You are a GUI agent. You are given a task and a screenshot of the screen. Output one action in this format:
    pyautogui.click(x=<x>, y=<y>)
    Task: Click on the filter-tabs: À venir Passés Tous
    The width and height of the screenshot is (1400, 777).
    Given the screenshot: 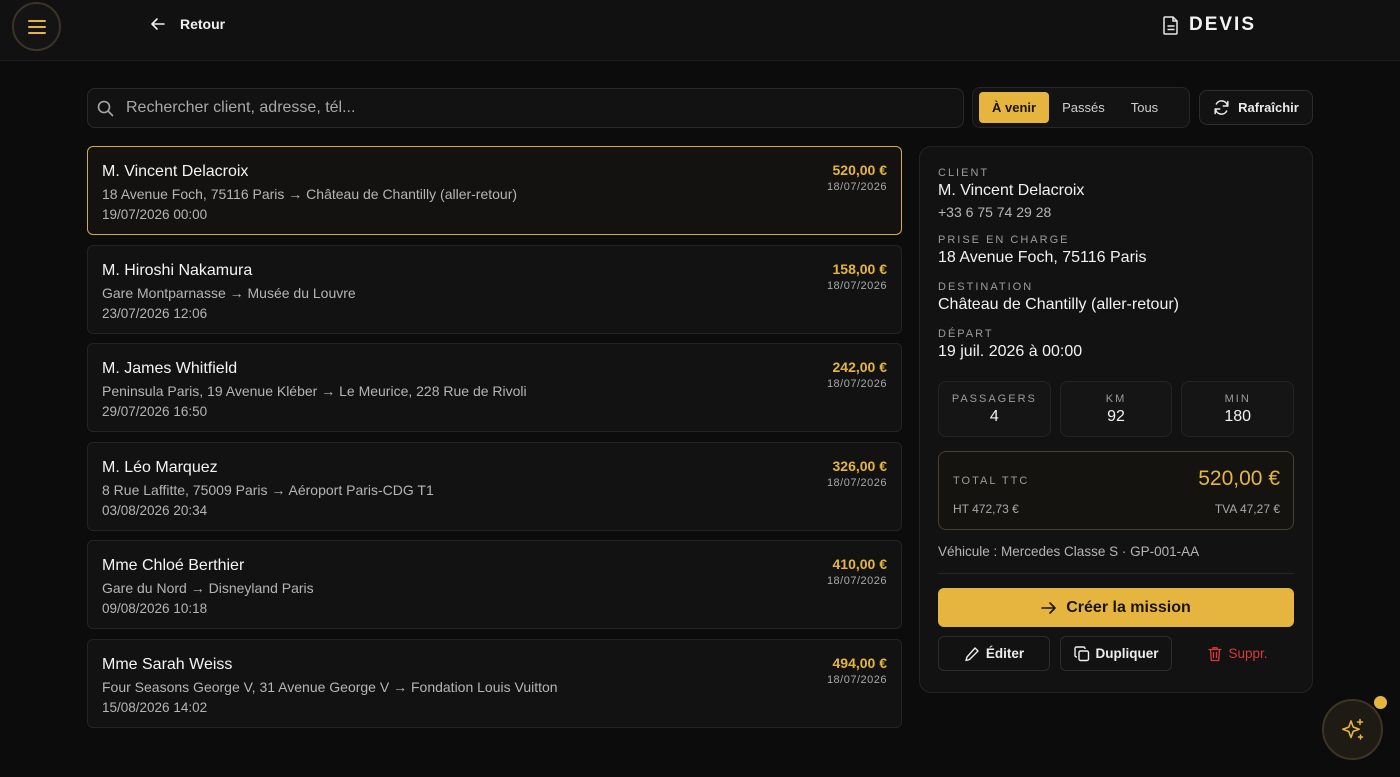 What is the action you would take?
    pyautogui.click(x=1081, y=107)
    